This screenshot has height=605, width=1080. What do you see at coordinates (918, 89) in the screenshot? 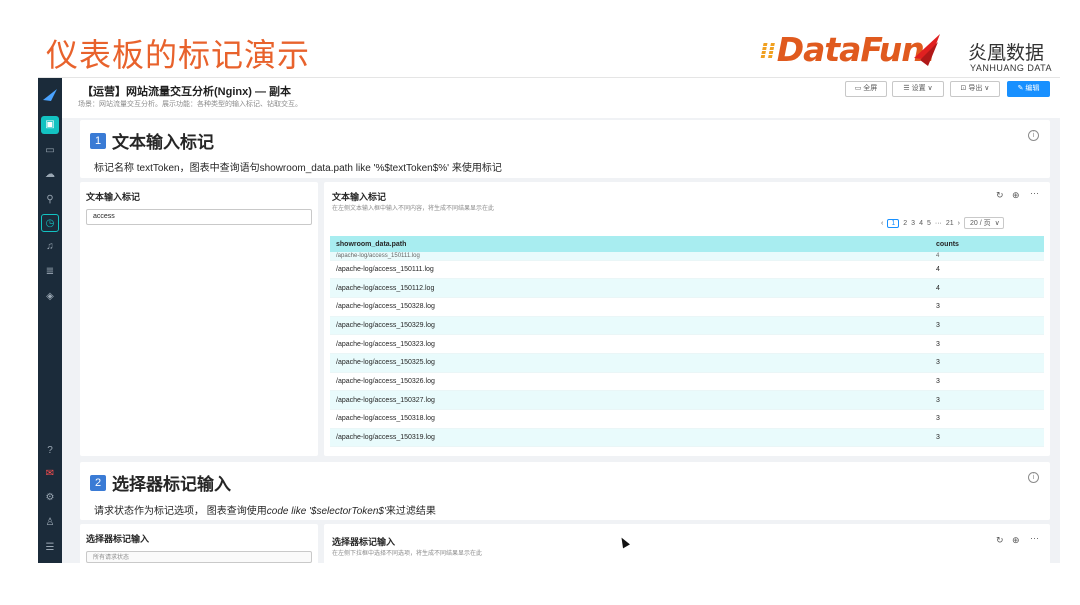
I see `settings-button: ☰ 设置 ∨` at bounding box center [918, 89].